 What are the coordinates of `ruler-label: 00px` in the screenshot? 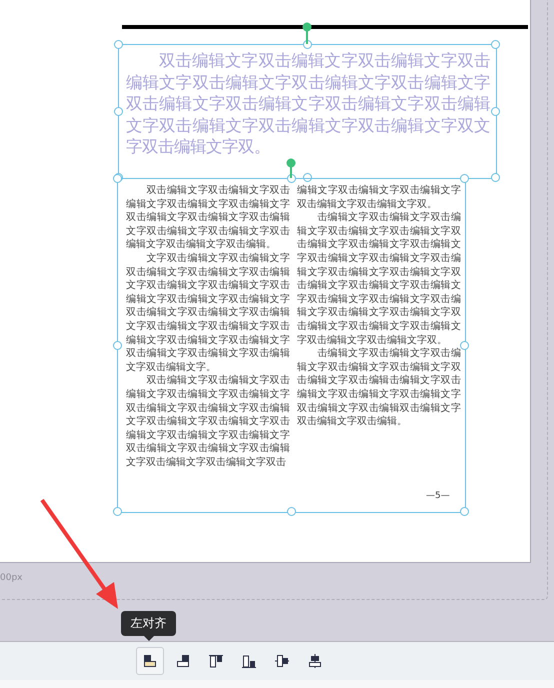 It's located at (11, 578).